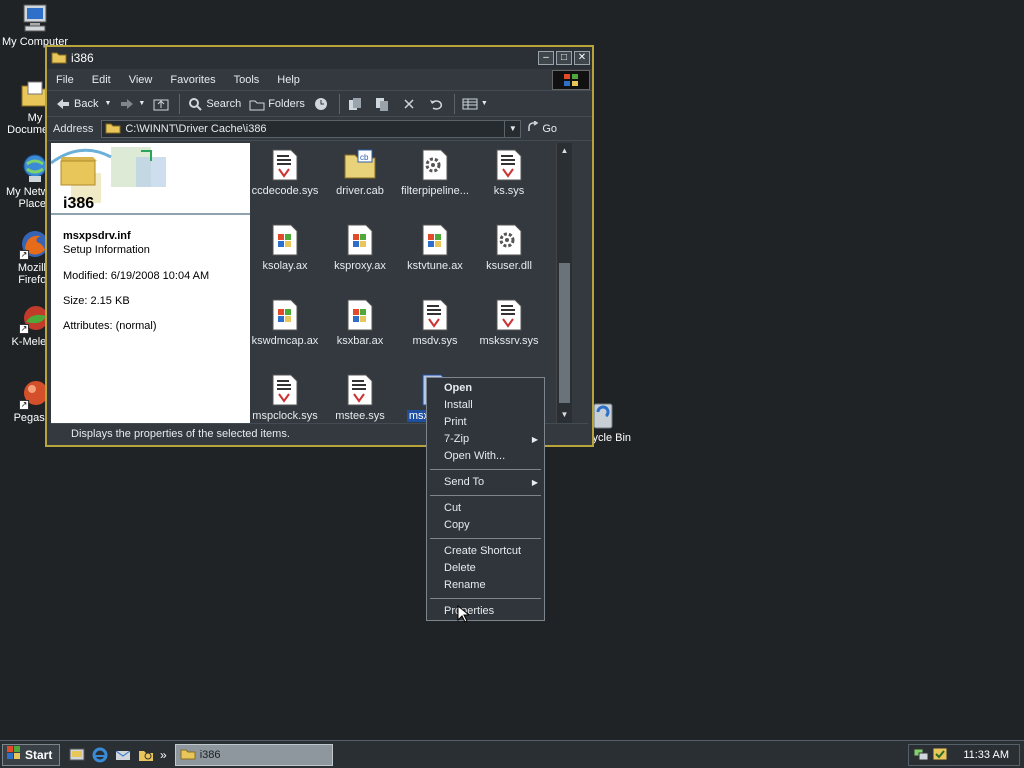  What do you see at coordinates (483, 551) in the screenshot?
I see `menu-item-label: Create Shortcut` at bounding box center [483, 551].